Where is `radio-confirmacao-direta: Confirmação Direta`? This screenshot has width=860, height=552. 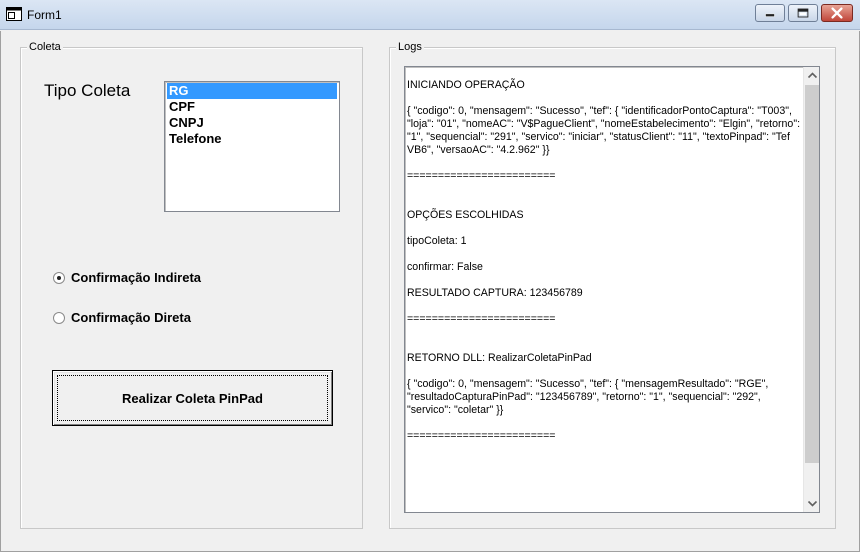
radio-confirmacao-direta: Confirmação Direta is located at coordinates (153, 318).